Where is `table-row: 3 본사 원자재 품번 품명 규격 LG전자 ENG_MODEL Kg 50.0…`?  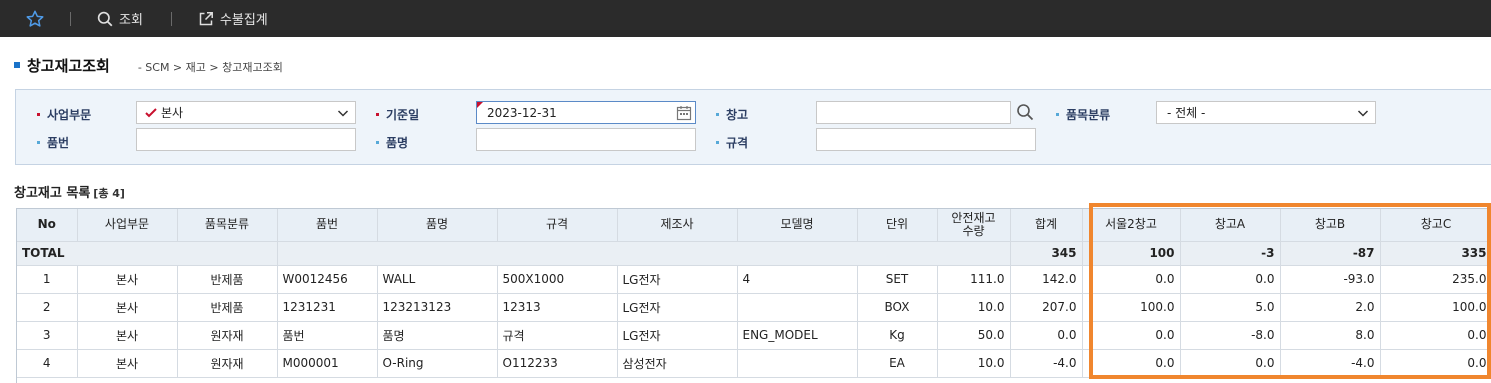 table-row: 3 본사 원자재 품번 품명 규격 LG전자 ENG_MODEL Kg 50.0… is located at coordinates (754, 335).